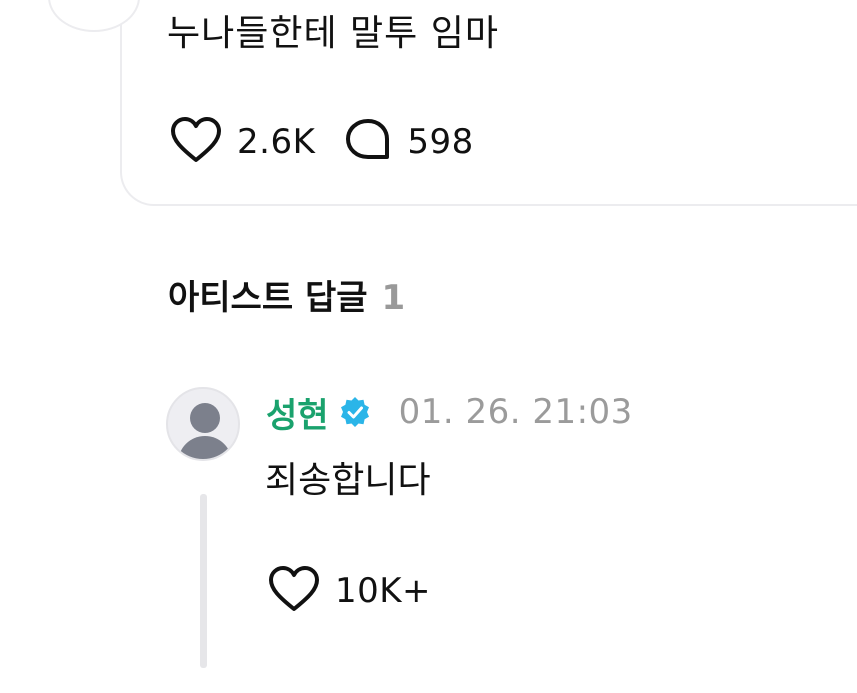  I want to click on speech-bubble-icon, so click(368, 142).